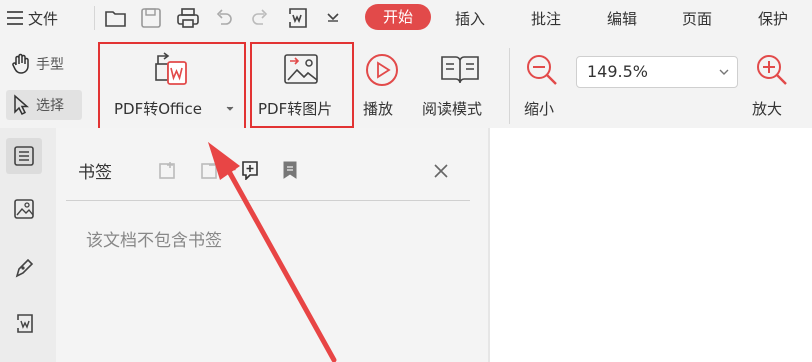 The height and width of the screenshot is (362, 812). Describe the element at coordinates (24, 323) in the screenshot. I see `attachment-icon` at that location.